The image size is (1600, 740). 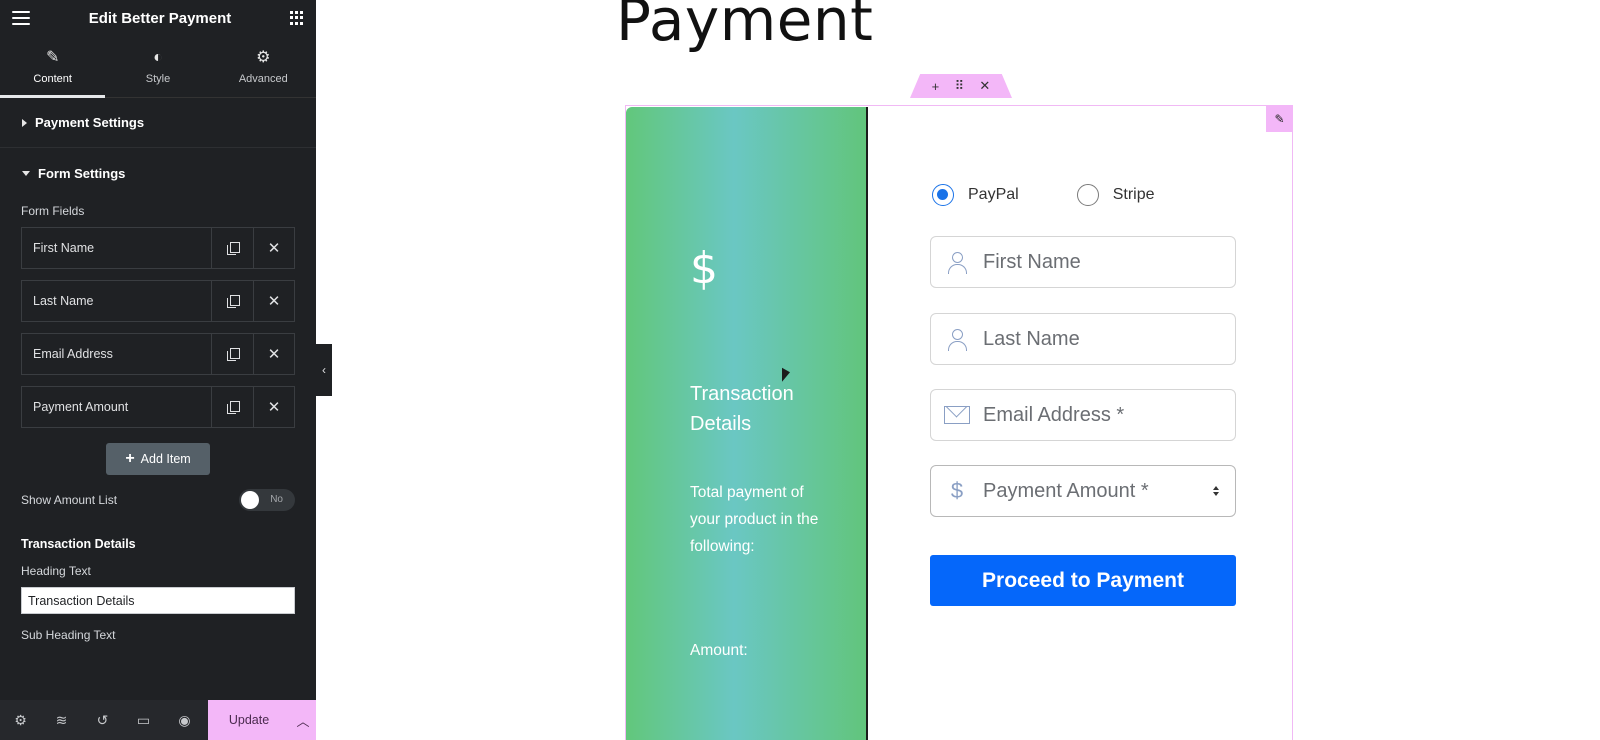 I want to click on contrast-icon: ◐, so click(x=158, y=57).